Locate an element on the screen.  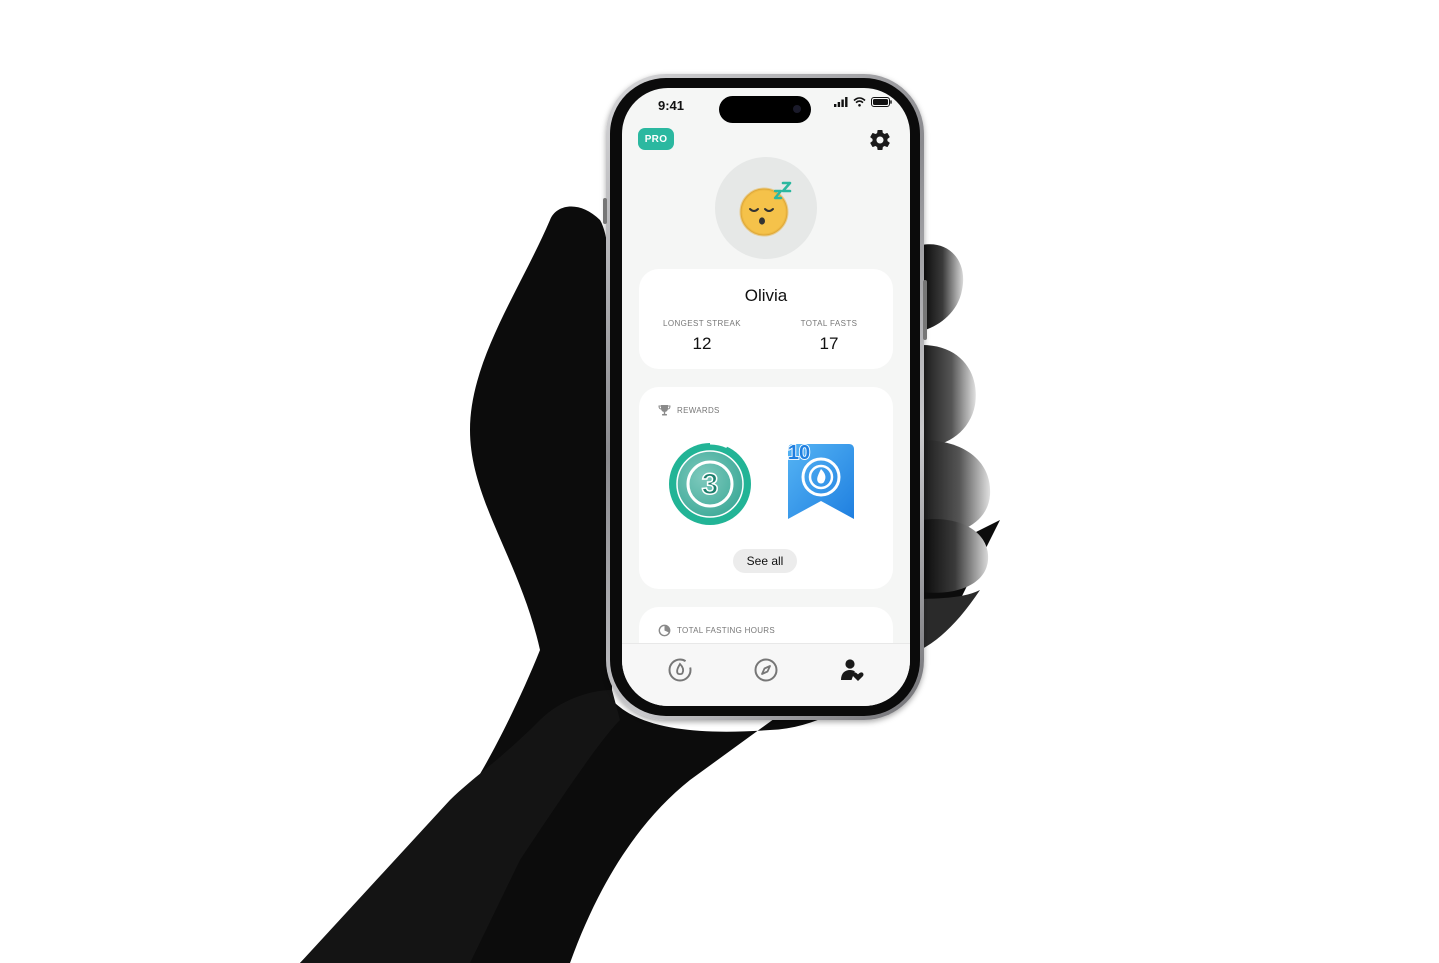
wifi-icon is located at coordinates (859, 102).